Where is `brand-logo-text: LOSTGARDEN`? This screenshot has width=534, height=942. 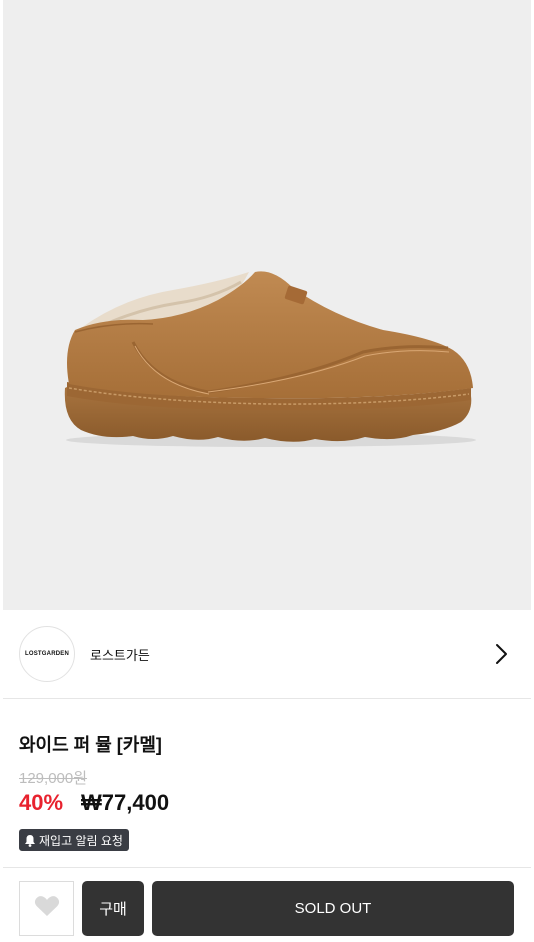
brand-logo-text: LOSTGARDEN is located at coordinates (47, 654).